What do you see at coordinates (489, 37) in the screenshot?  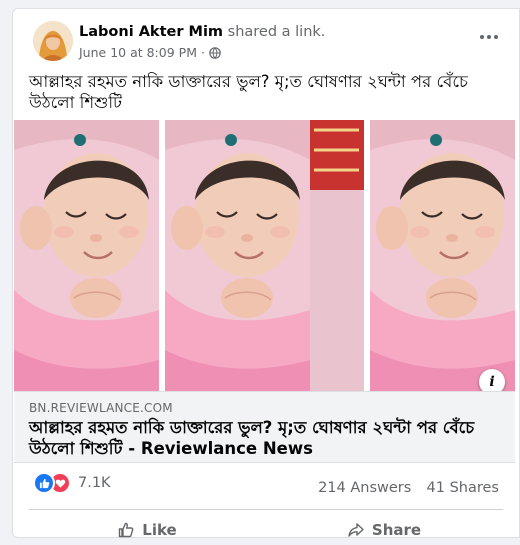 I see `more-options-icon` at bounding box center [489, 37].